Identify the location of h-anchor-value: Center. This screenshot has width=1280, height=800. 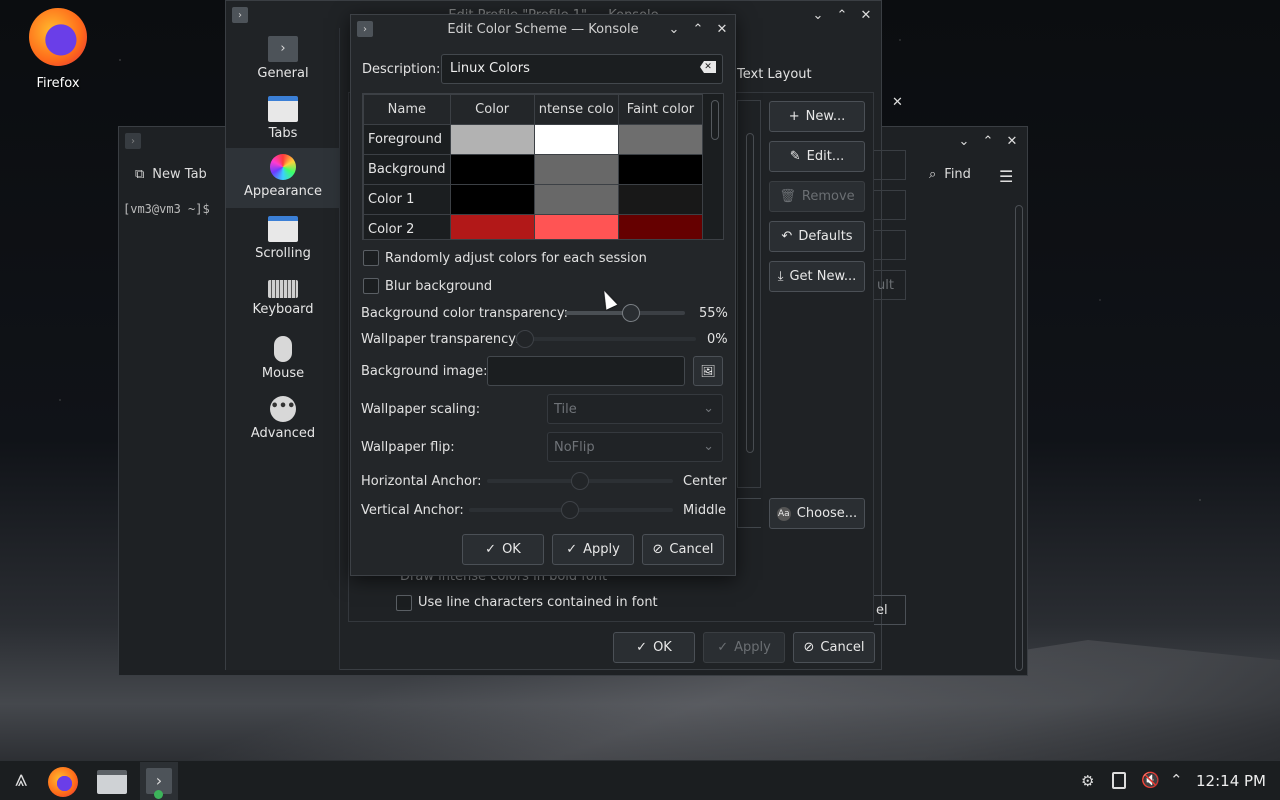
(705, 481).